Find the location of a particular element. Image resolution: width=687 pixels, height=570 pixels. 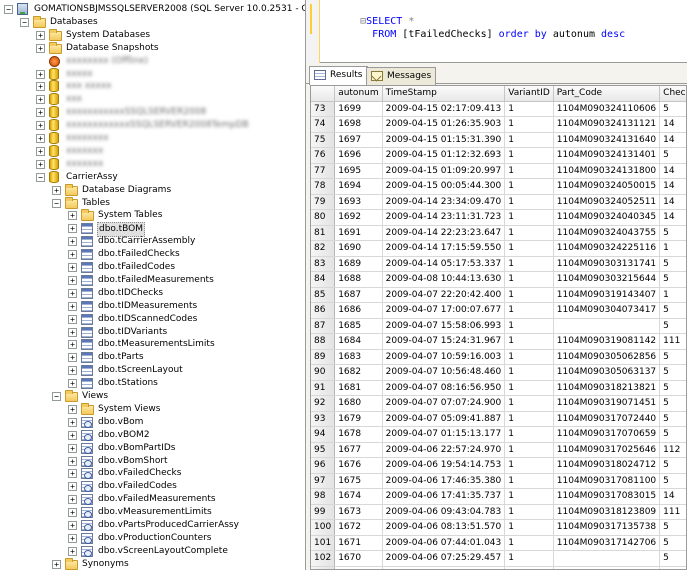

table-cell: 1104M090324131800 is located at coordinates (607, 171).